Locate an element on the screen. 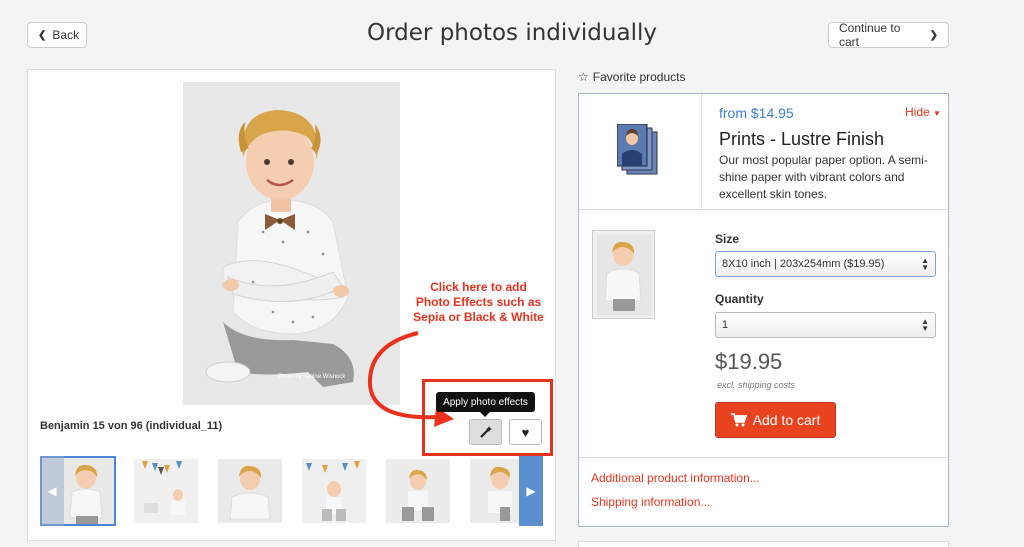  quantity-select-value: 1 is located at coordinates (725, 325).